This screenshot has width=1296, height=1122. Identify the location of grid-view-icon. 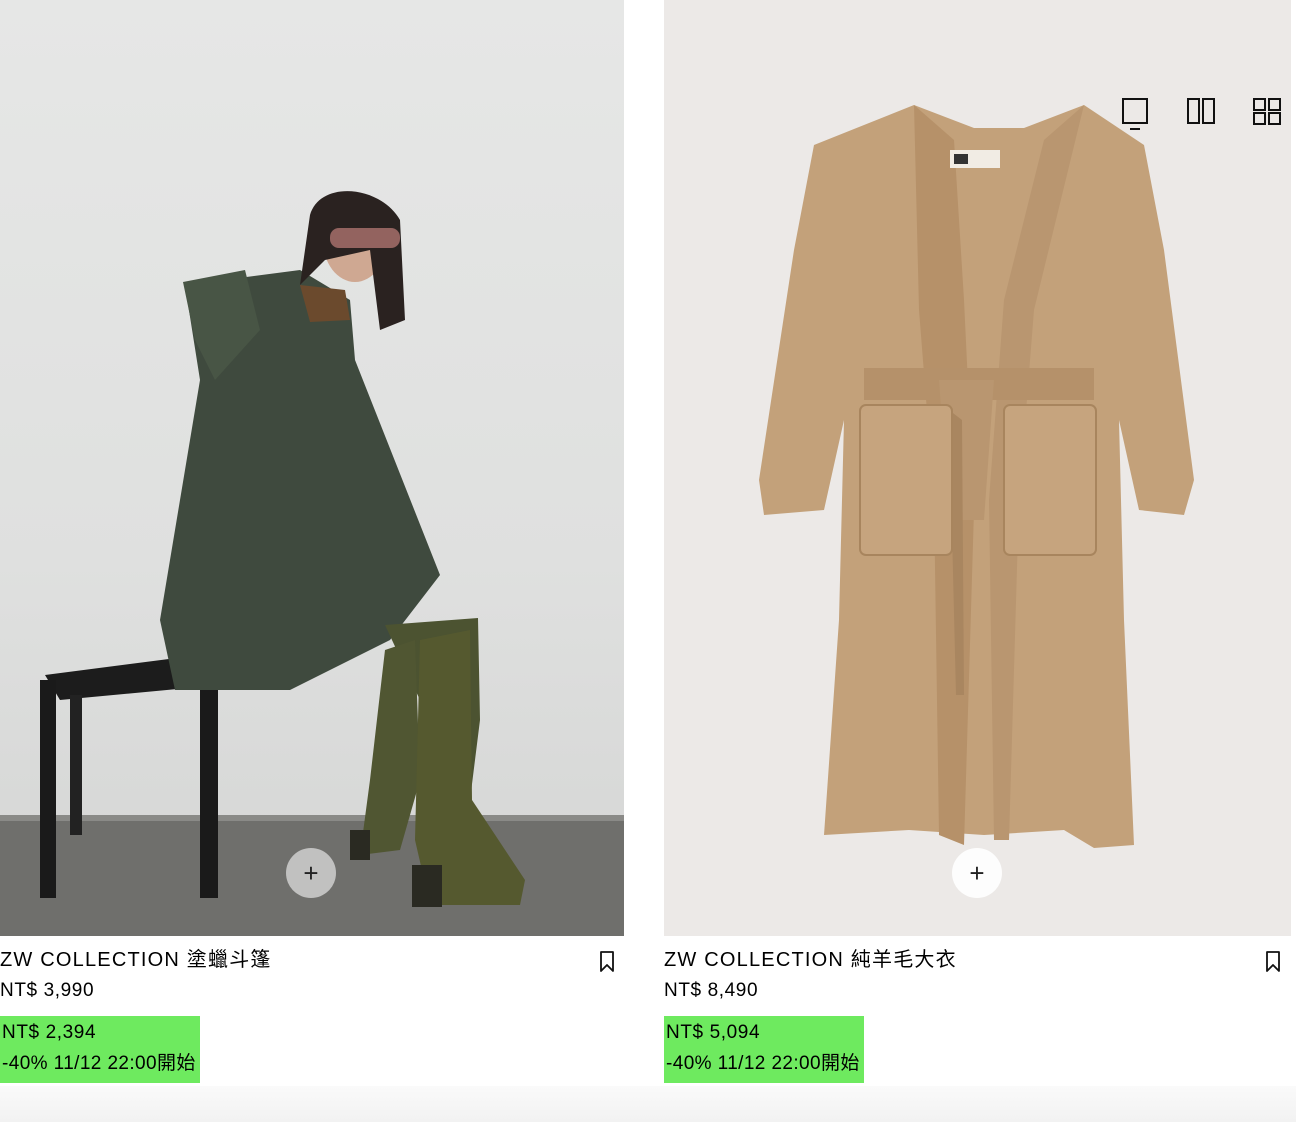
(1267, 113).